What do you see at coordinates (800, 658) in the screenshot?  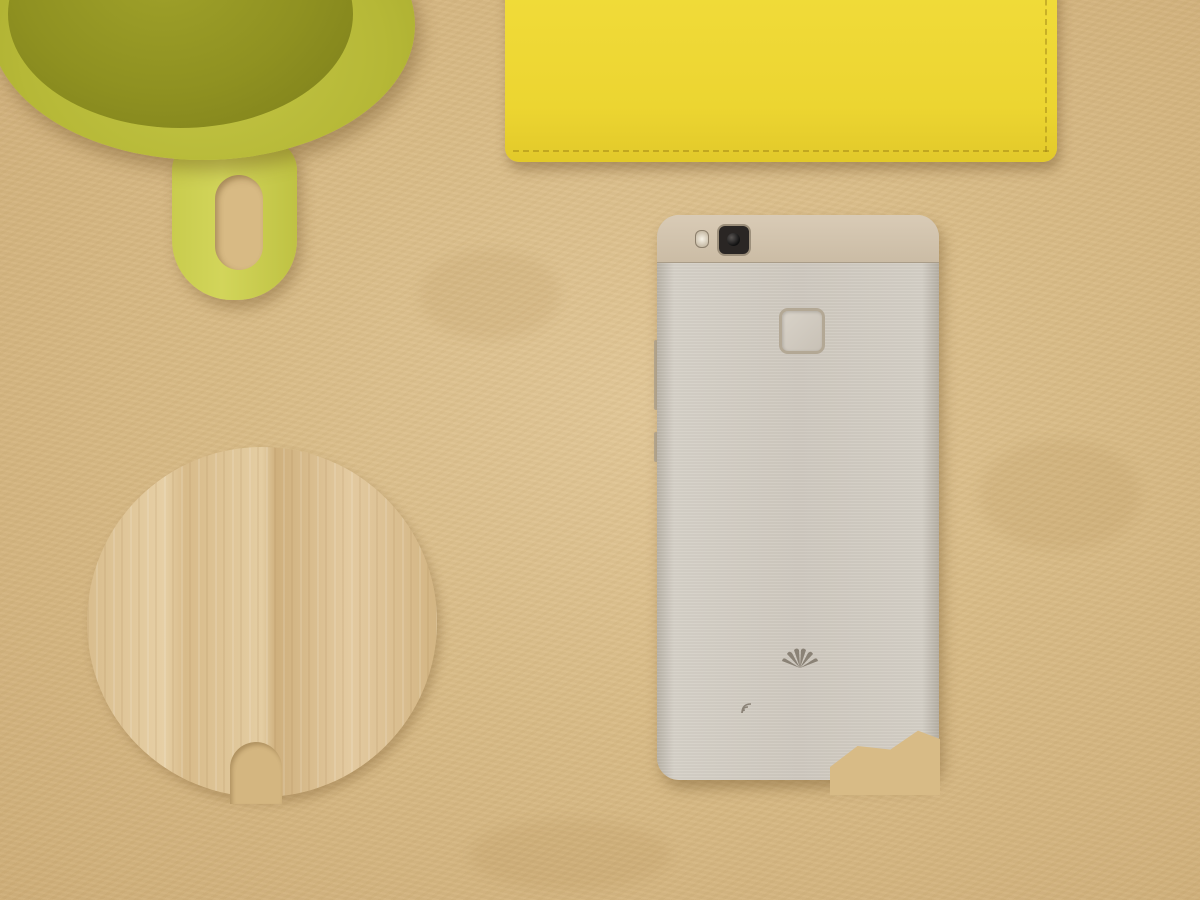 I see `logo-icon` at bounding box center [800, 658].